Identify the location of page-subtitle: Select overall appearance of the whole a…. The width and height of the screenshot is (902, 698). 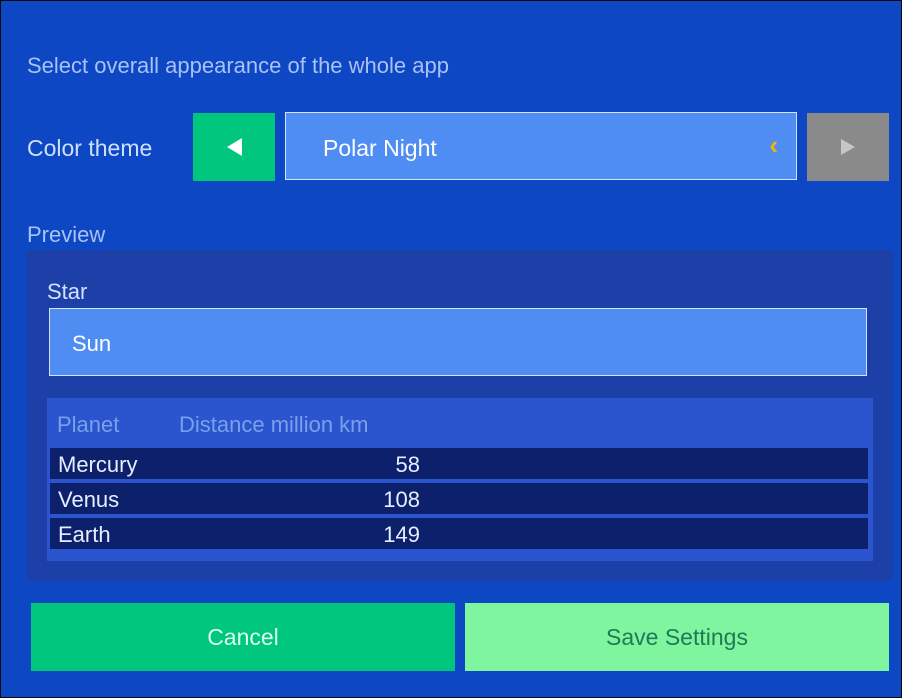
(238, 65).